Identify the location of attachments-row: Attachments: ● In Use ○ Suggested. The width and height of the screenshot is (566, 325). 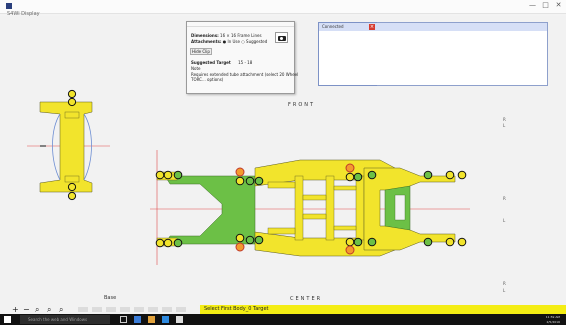
(229, 41).